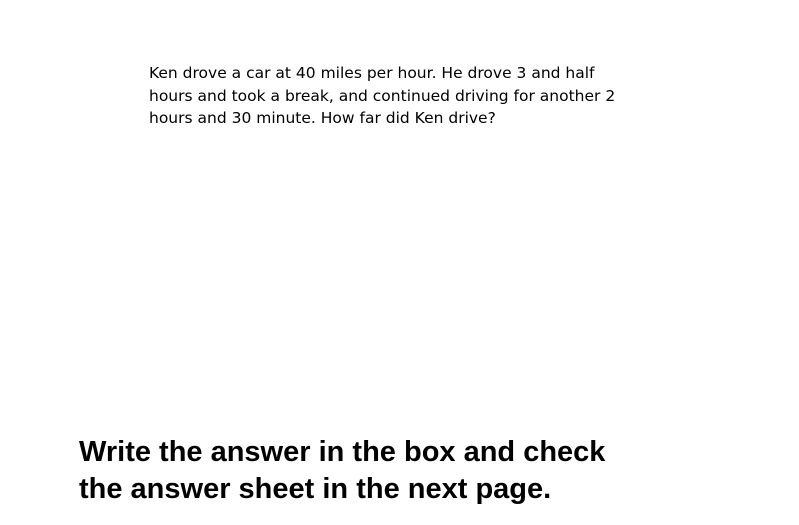 This screenshot has width=799, height=525. What do you see at coordinates (342, 452) in the screenshot?
I see `instruction-line: Write the answer in the box and check` at bounding box center [342, 452].